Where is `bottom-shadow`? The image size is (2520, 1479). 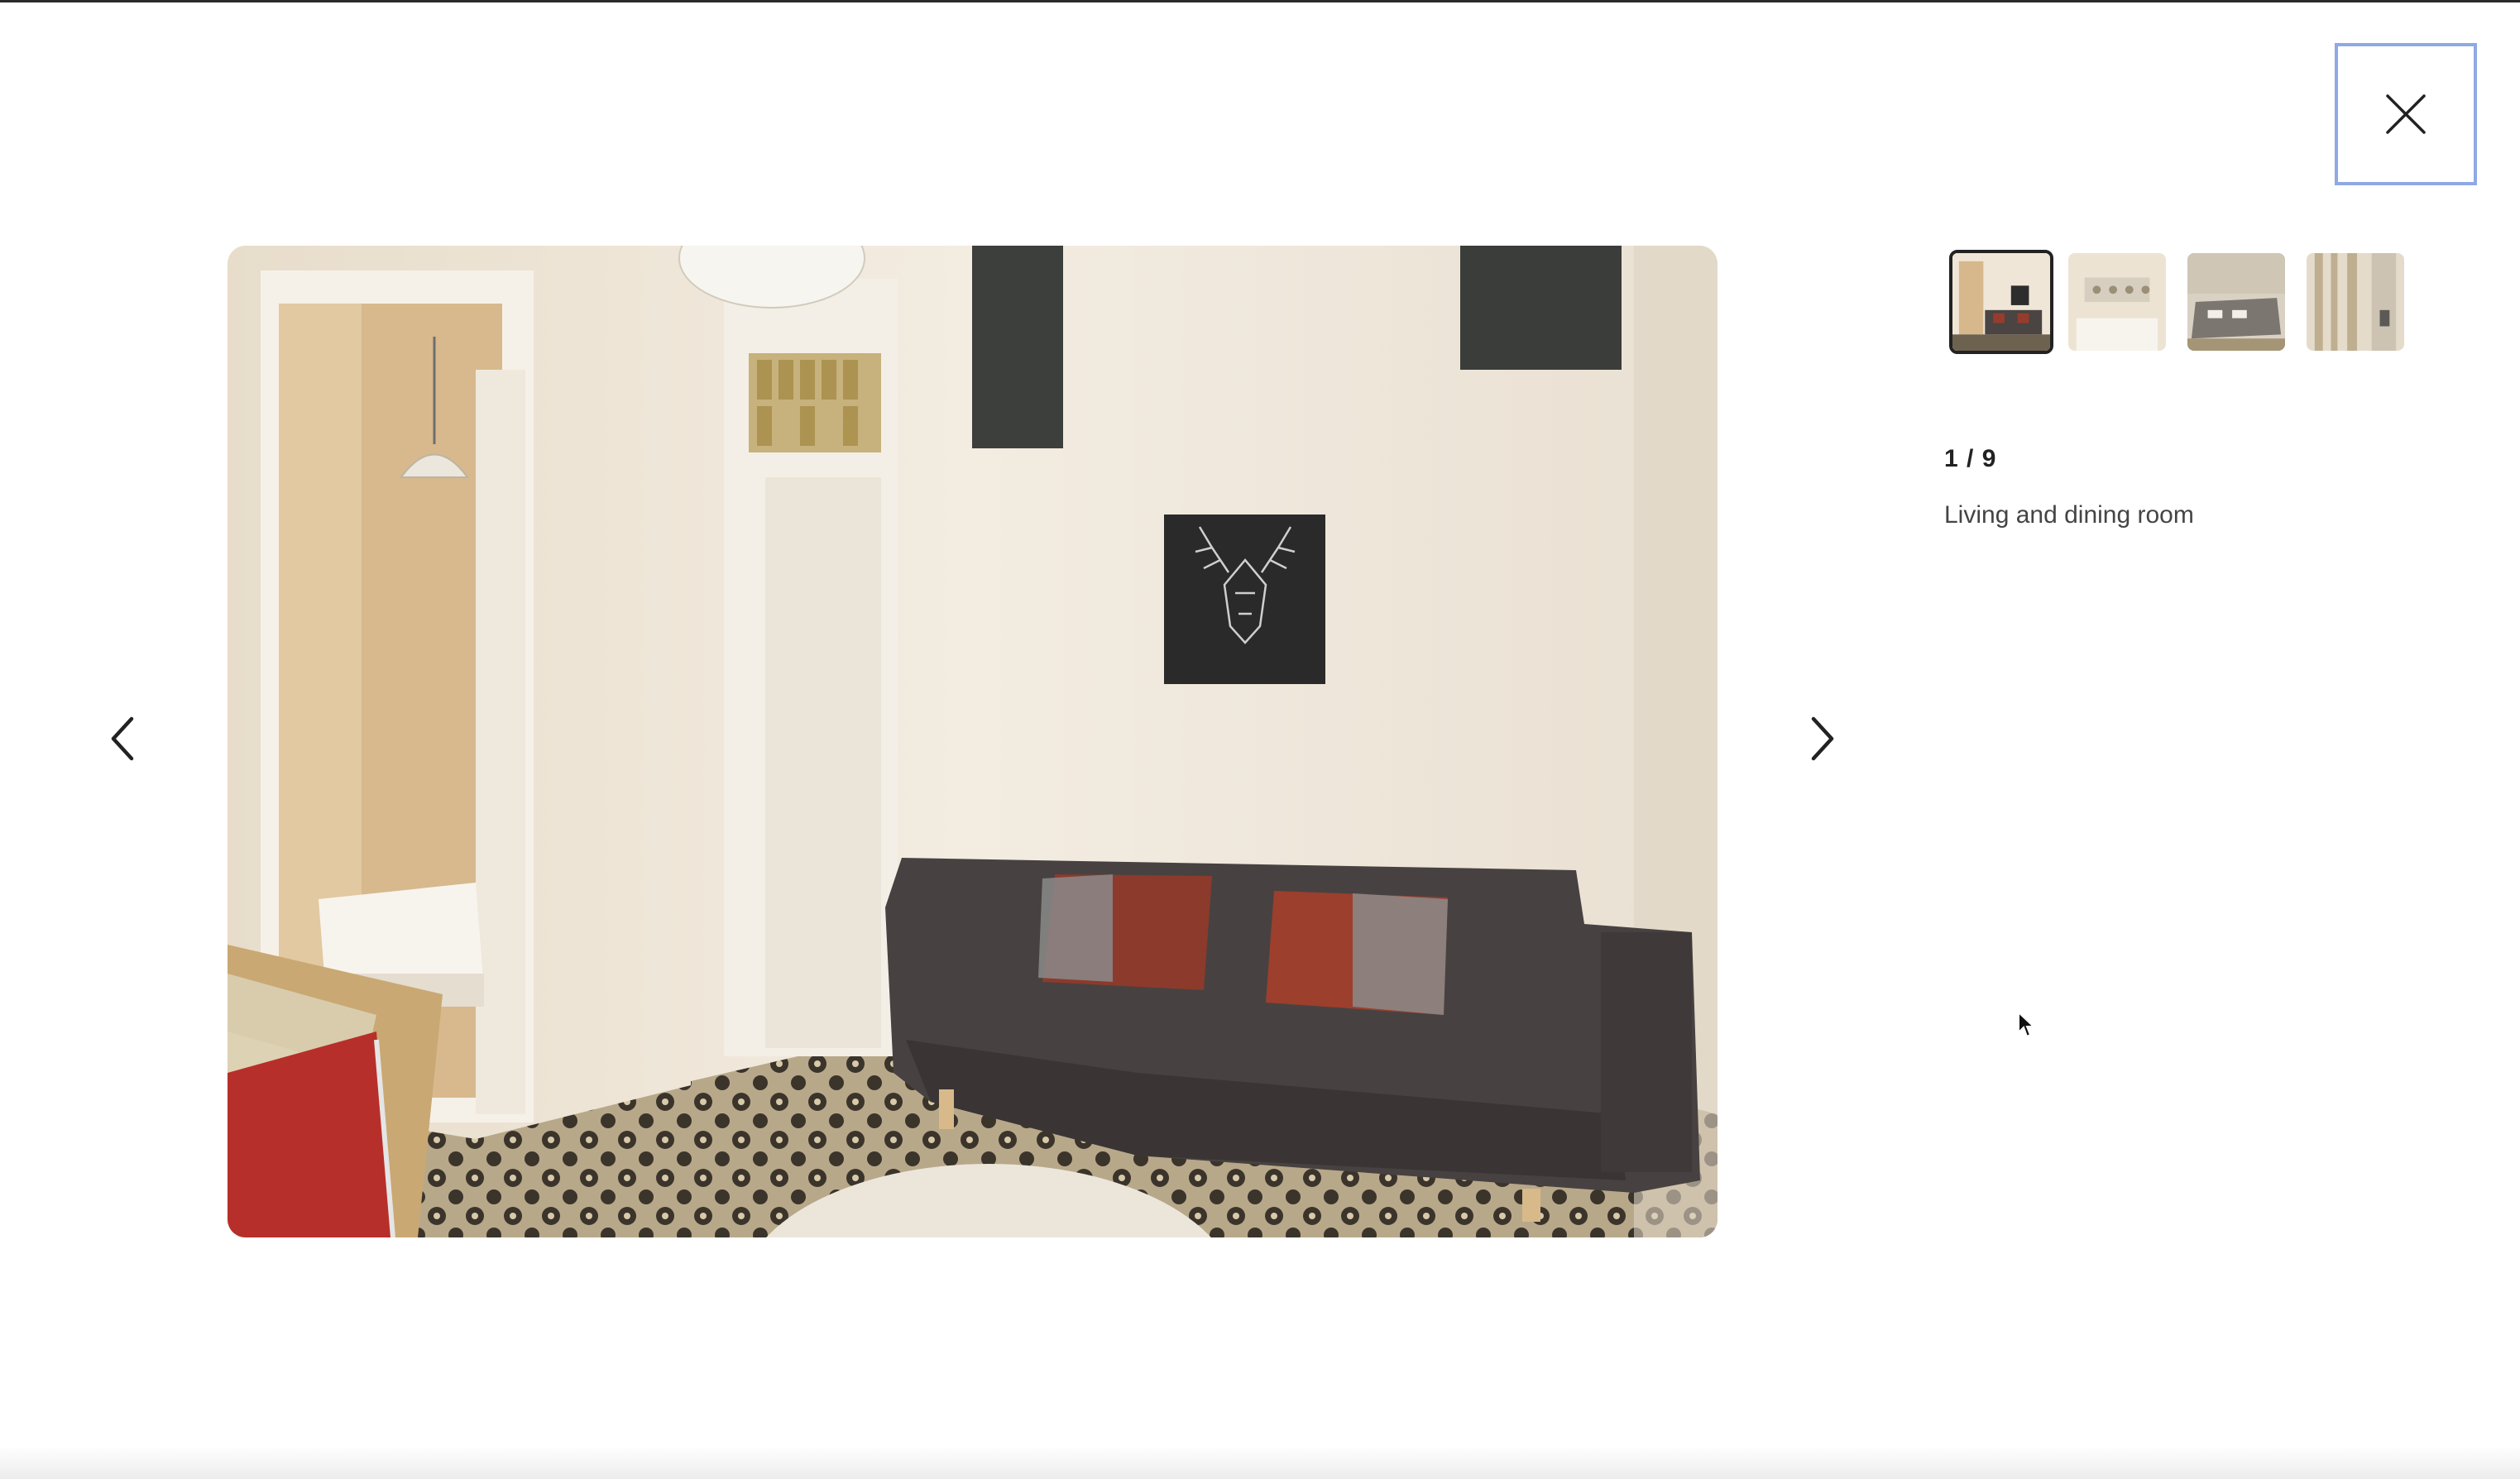
bottom-shadow is located at coordinates (1260, 1463).